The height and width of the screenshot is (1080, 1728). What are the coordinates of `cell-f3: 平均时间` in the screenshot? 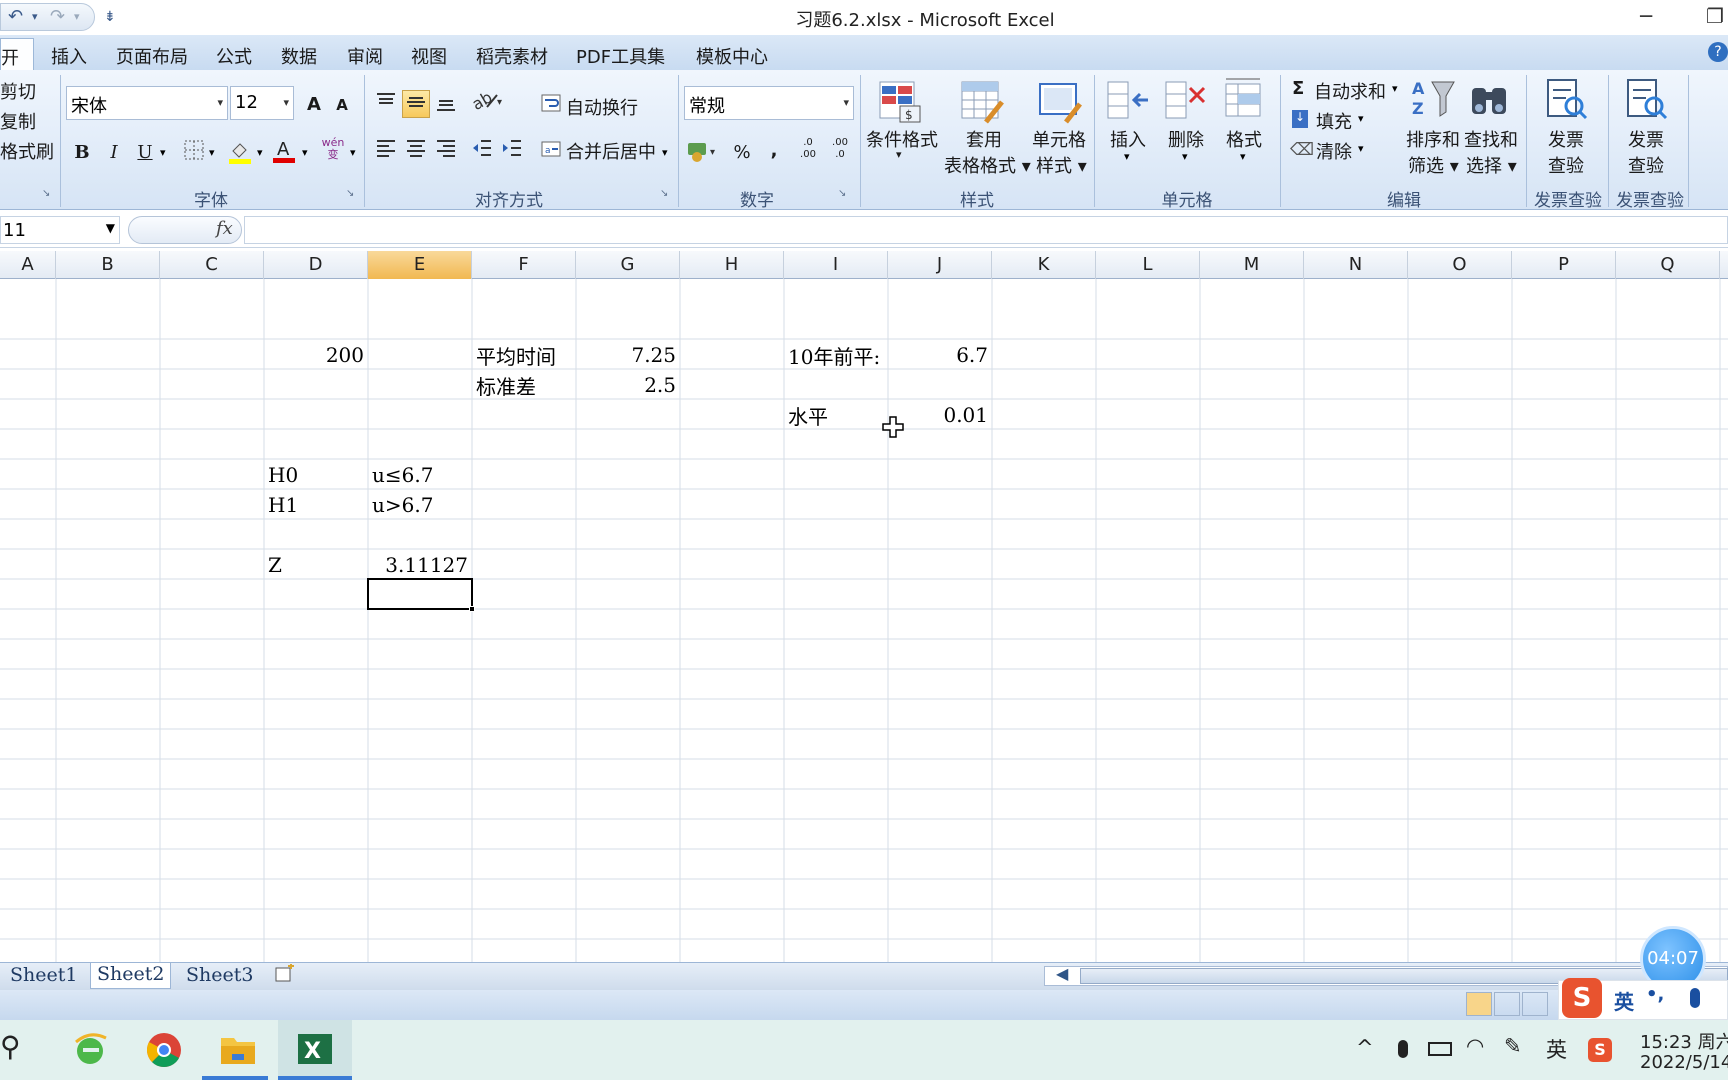 It's located at (516, 355).